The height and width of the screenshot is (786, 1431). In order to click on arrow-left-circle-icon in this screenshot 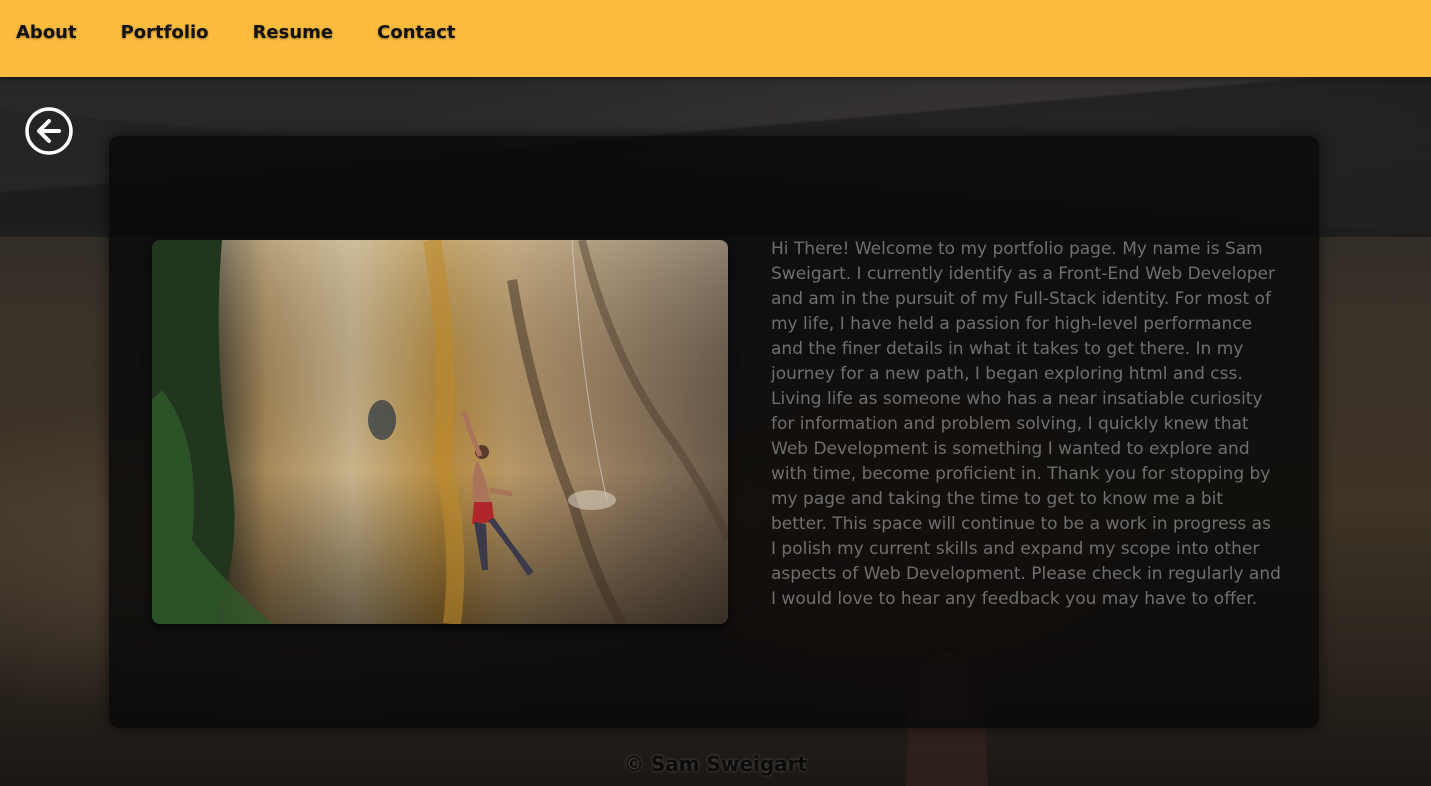, I will do `click(49, 131)`.